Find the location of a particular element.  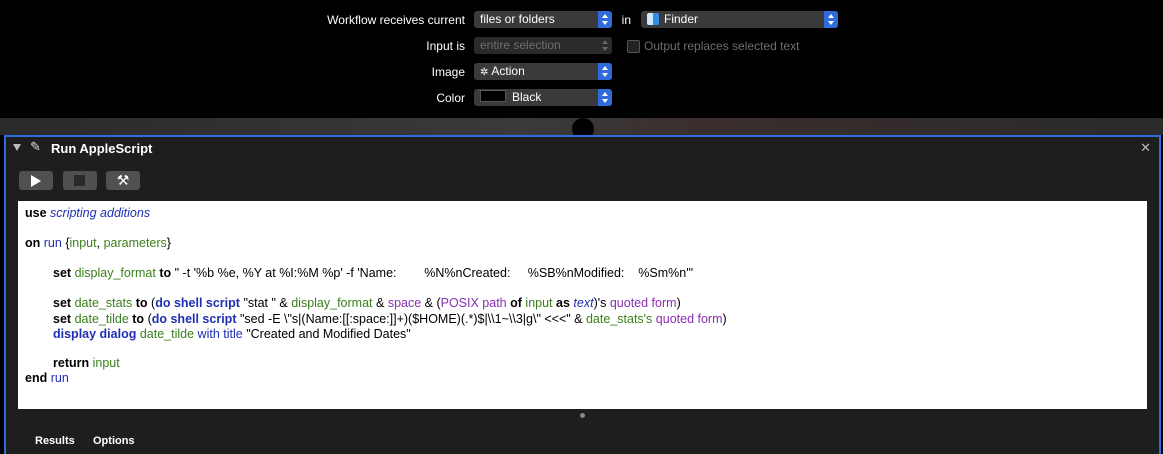

code-line: end run is located at coordinates (47, 378).